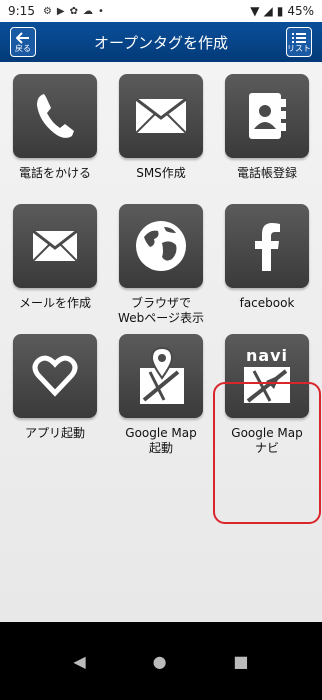 This screenshot has width=322, height=700. I want to click on back-label: 戻る, so click(23, 48).